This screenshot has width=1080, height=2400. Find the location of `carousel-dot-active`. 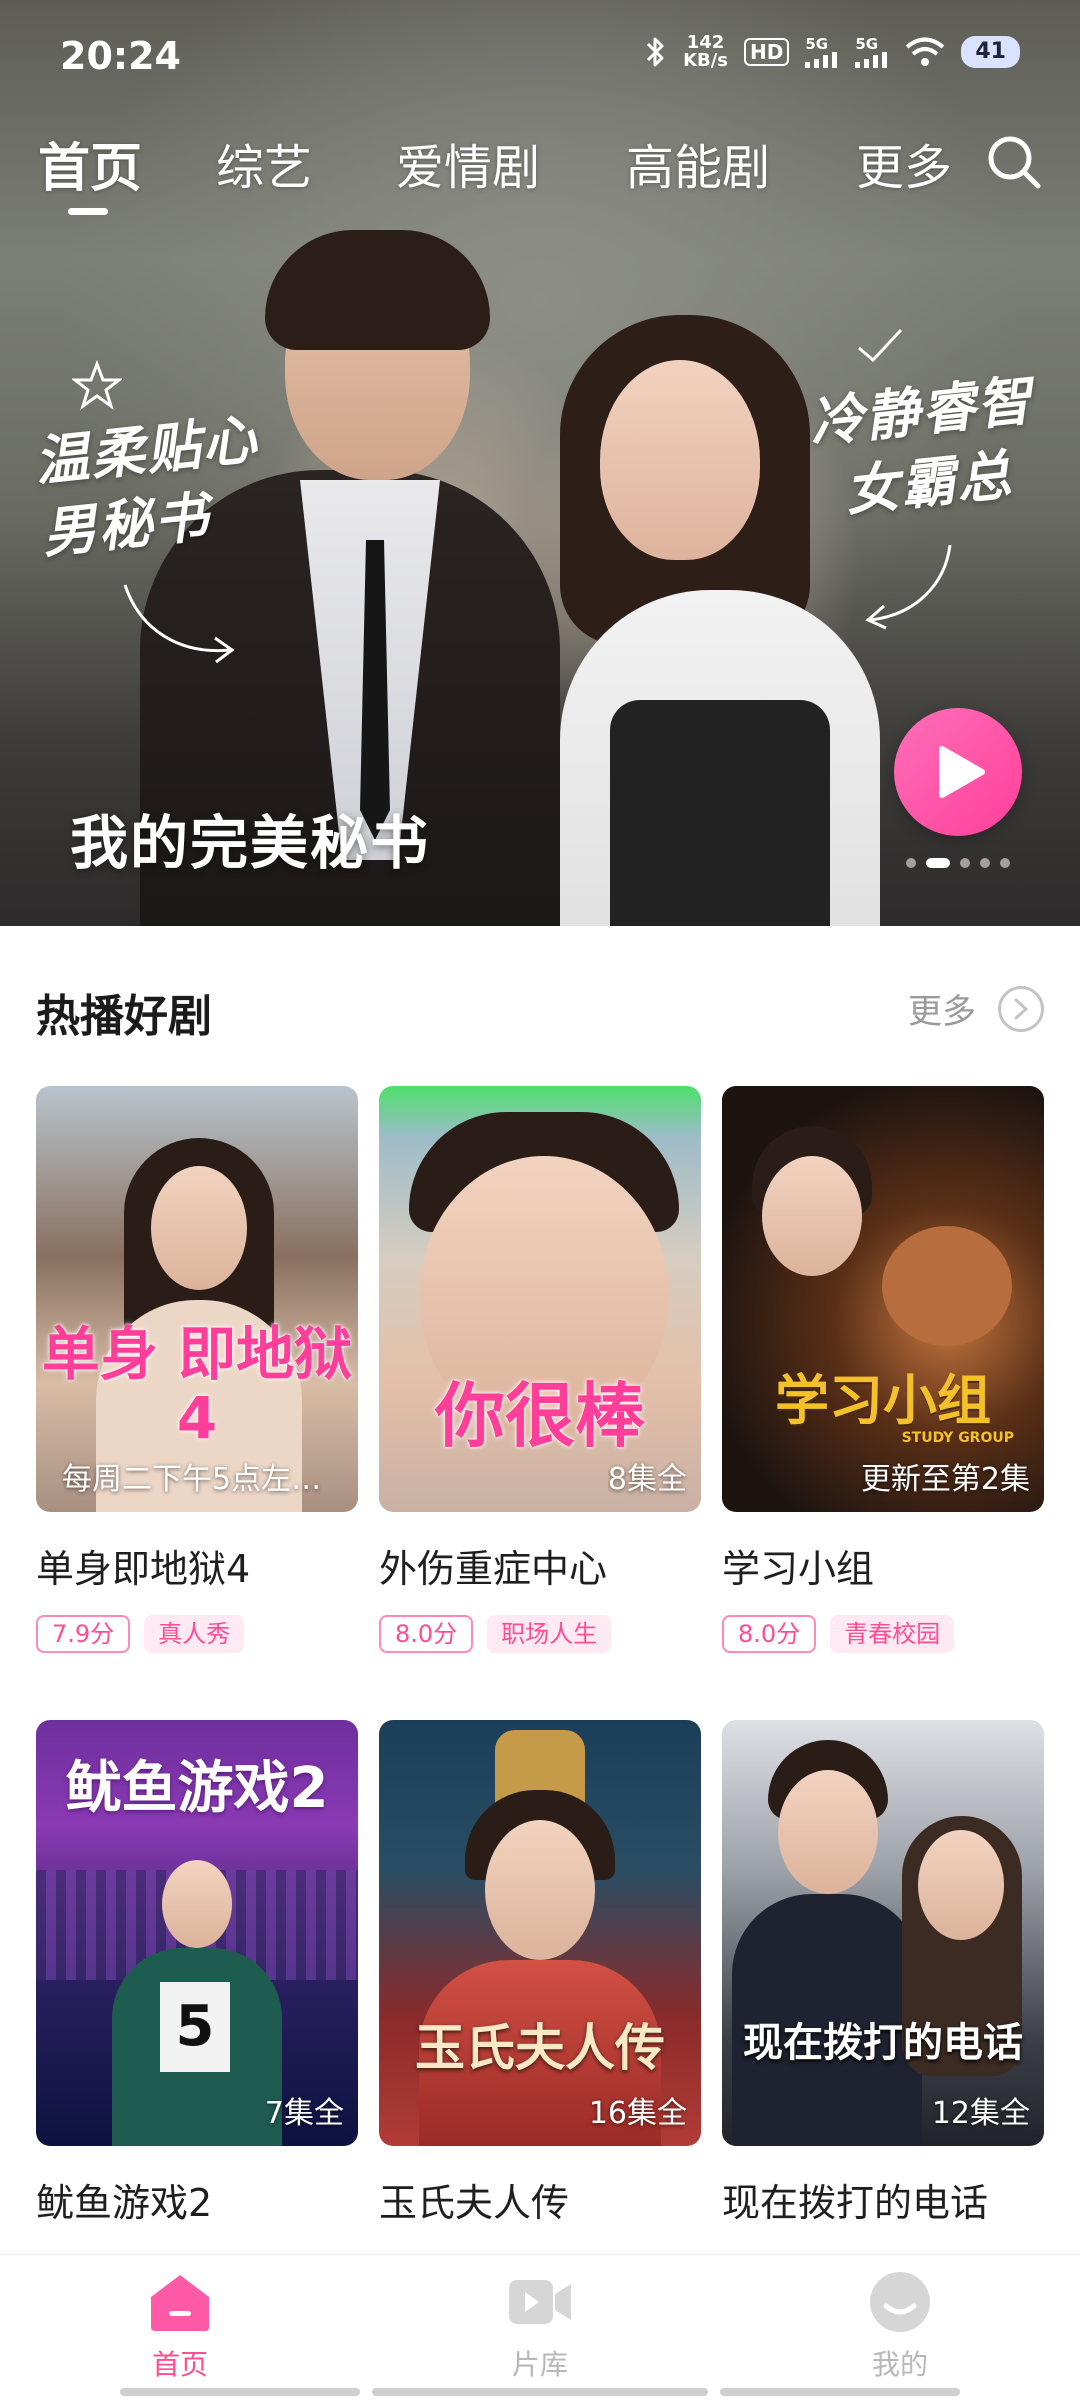

carousel-dot-active is located at coordinates (938, 863).